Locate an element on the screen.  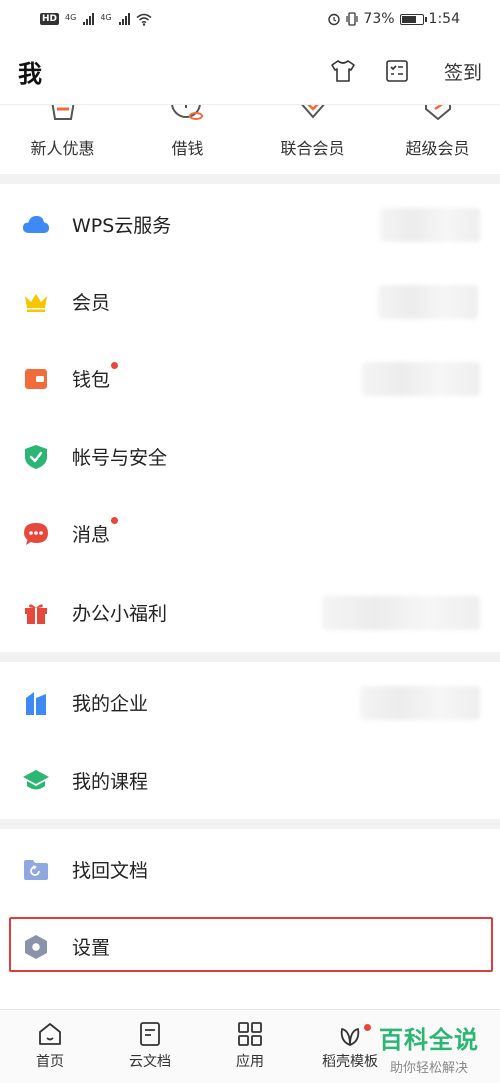
menu-label: 我的课程 is located at coordinates (110, 782).